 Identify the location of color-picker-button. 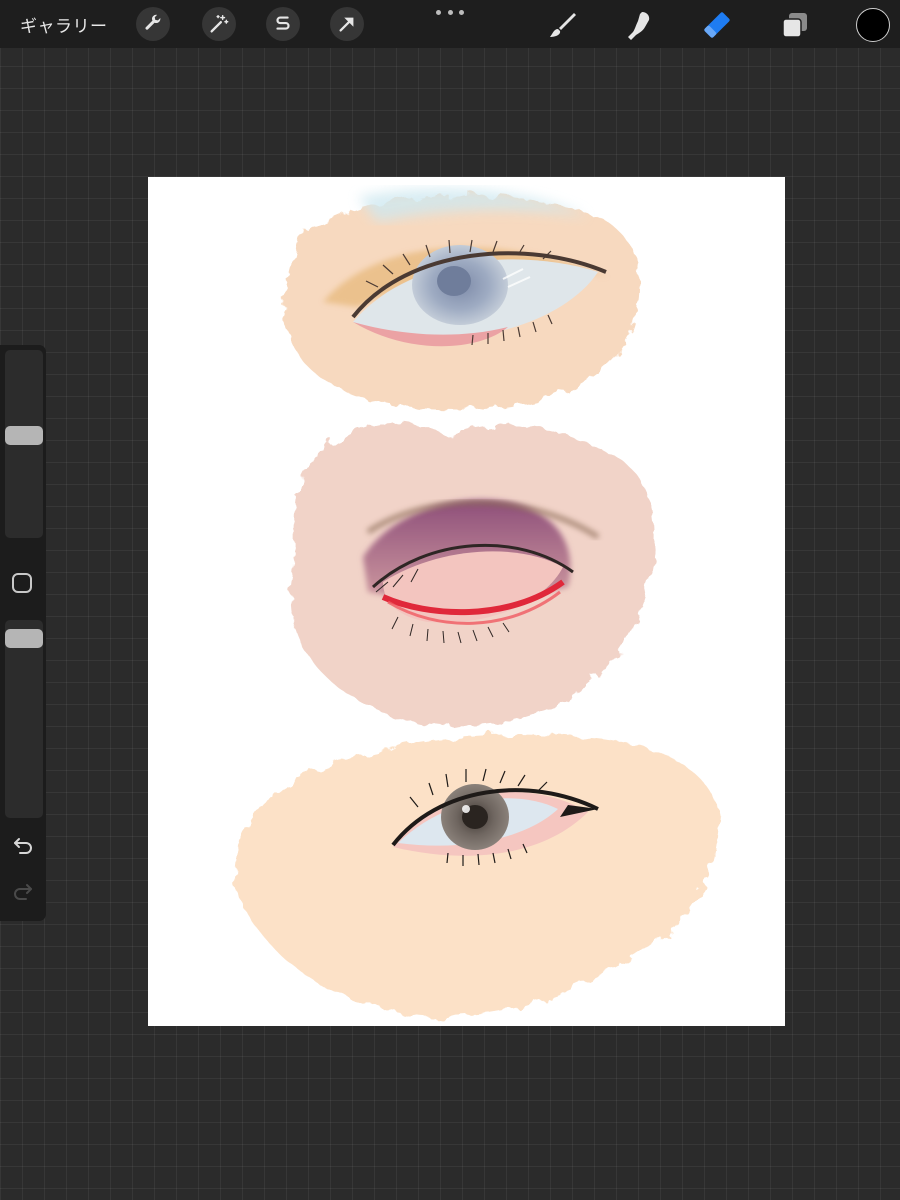
(873, 25).